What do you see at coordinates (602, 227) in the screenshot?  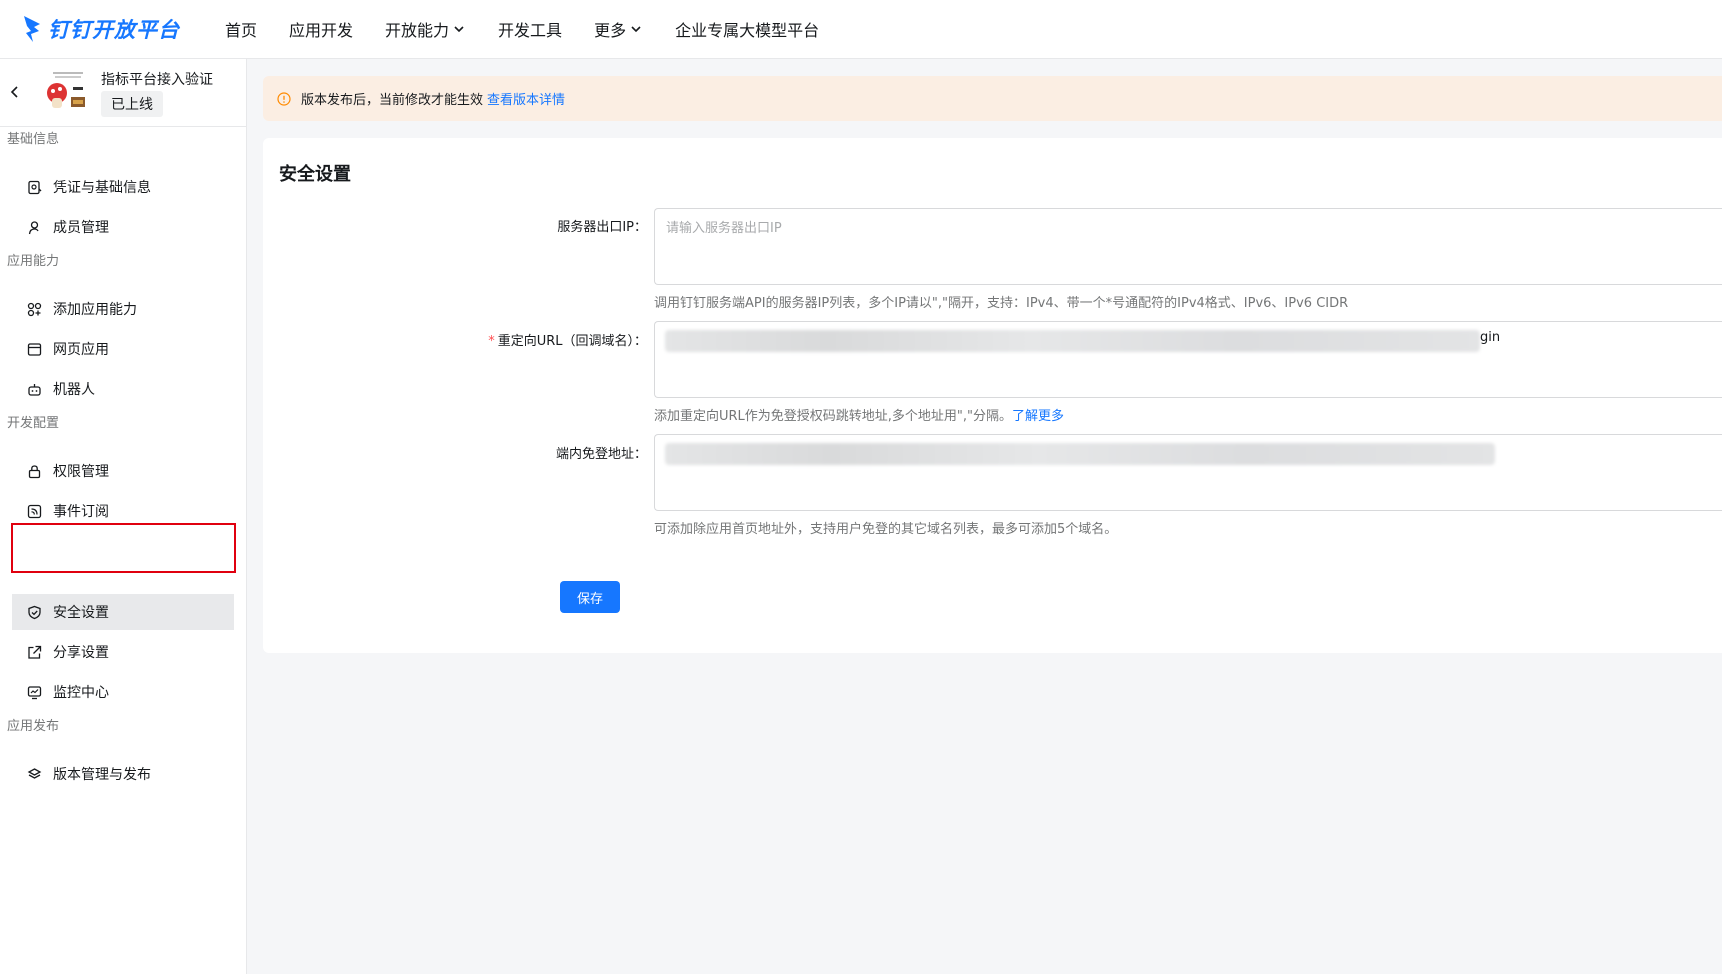 I see `server-ip-label: 服务器出口IP：` at bounding box center [602, 227].